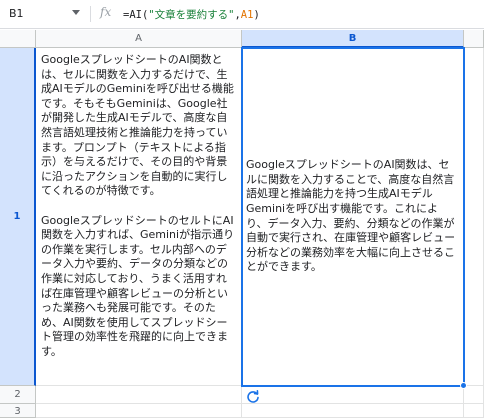 The image size is (484, 418). Describe the element at coordinates (136, 15) in the screenshot. I see `formula-prefix: =AI(` at that location.